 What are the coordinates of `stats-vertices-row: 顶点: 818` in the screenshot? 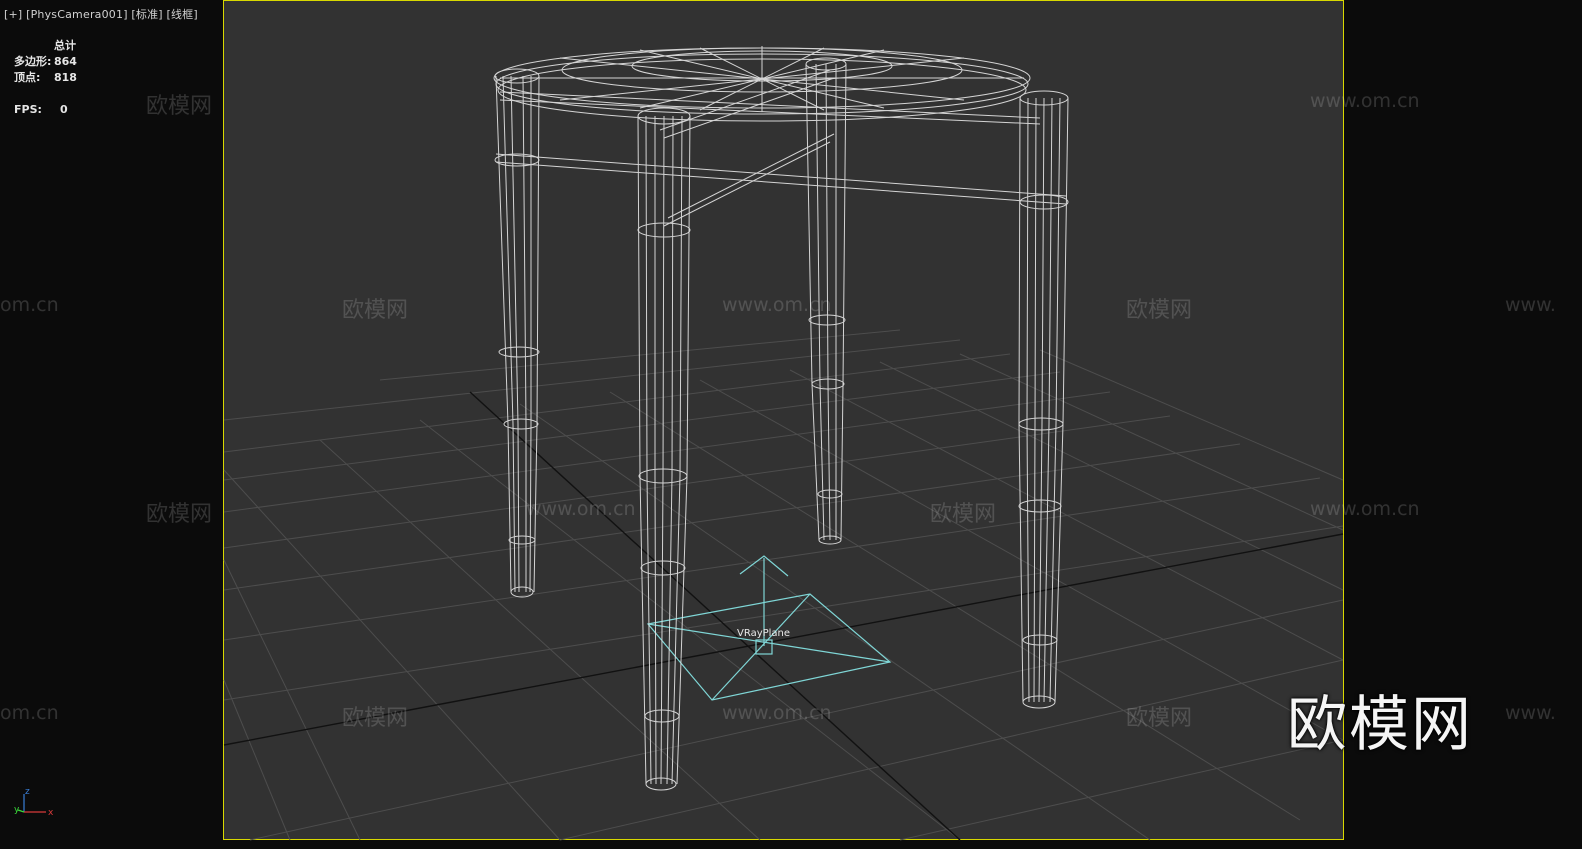 It's located at (45, 78).